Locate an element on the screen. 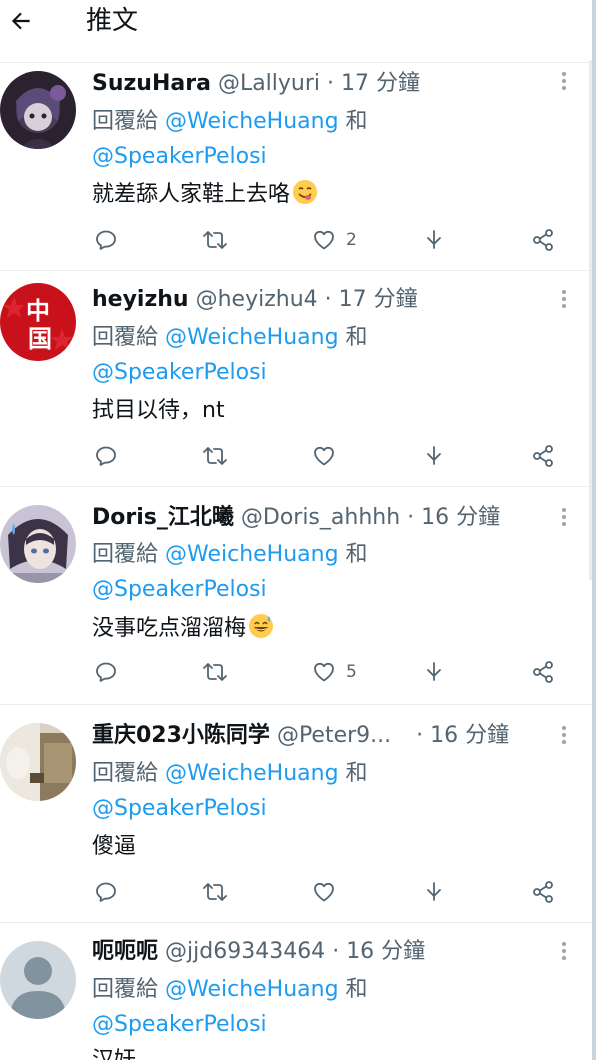 The width and height of the screenshot is (596, 1060). user-handle: @heyizhu4 is located at coordinates (257, 299).